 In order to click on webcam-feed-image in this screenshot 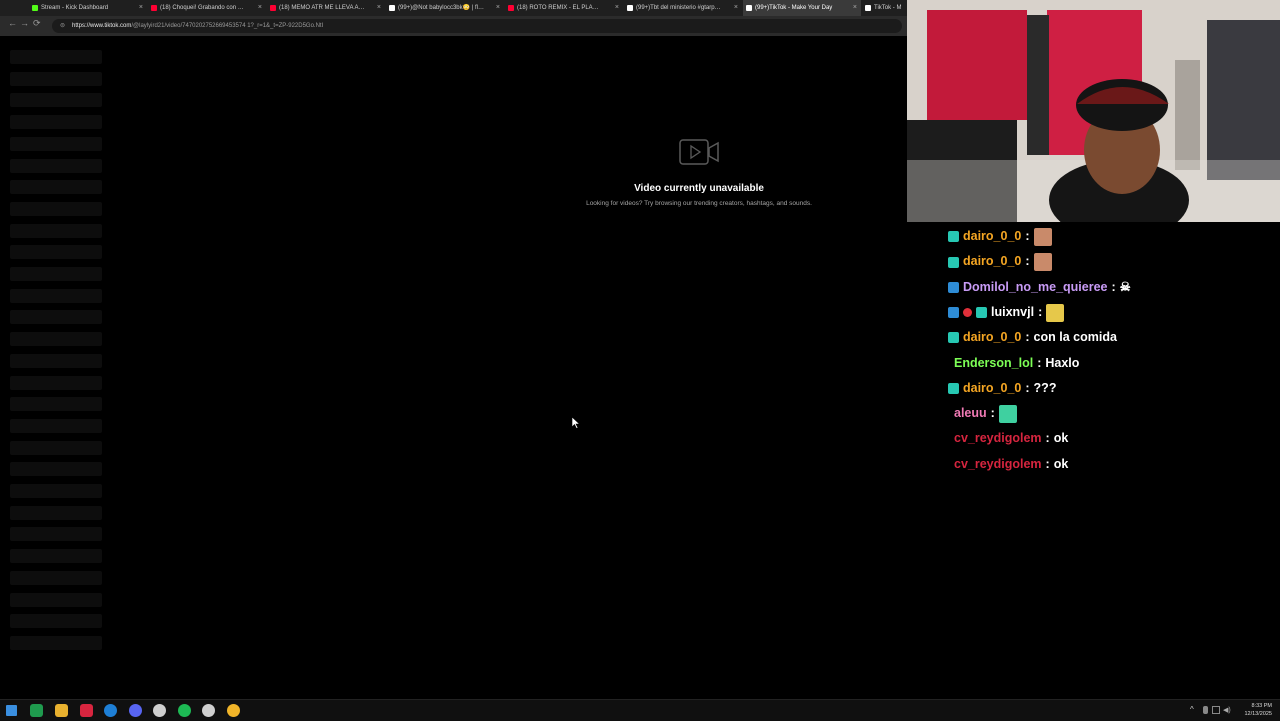, I will do `click(1093, 111)`.